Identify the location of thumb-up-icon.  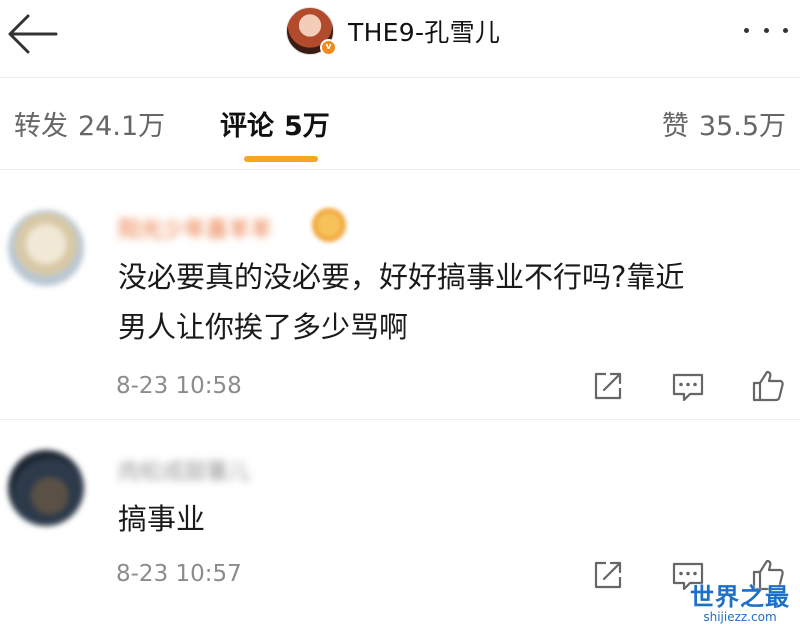
(768, 386).